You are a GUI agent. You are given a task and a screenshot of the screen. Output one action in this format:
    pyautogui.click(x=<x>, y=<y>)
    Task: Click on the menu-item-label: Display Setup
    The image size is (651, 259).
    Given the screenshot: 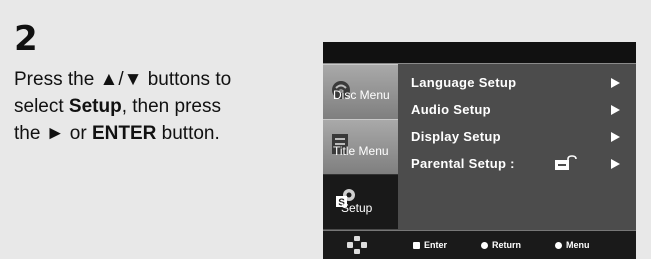 What is the action you would take?
    pyautogui.click(x=456, y=136)
    